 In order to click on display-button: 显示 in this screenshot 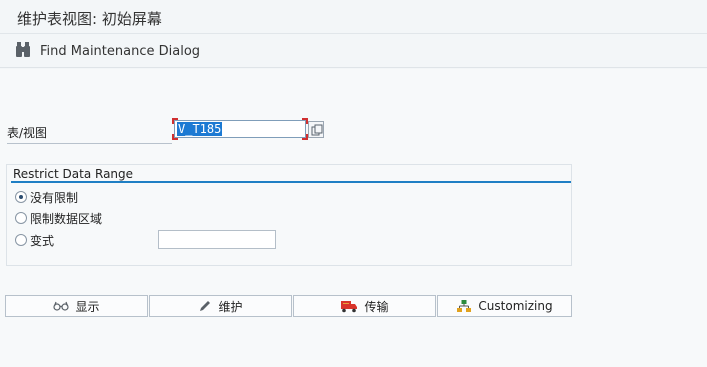, I will do `click(76, 306)`.